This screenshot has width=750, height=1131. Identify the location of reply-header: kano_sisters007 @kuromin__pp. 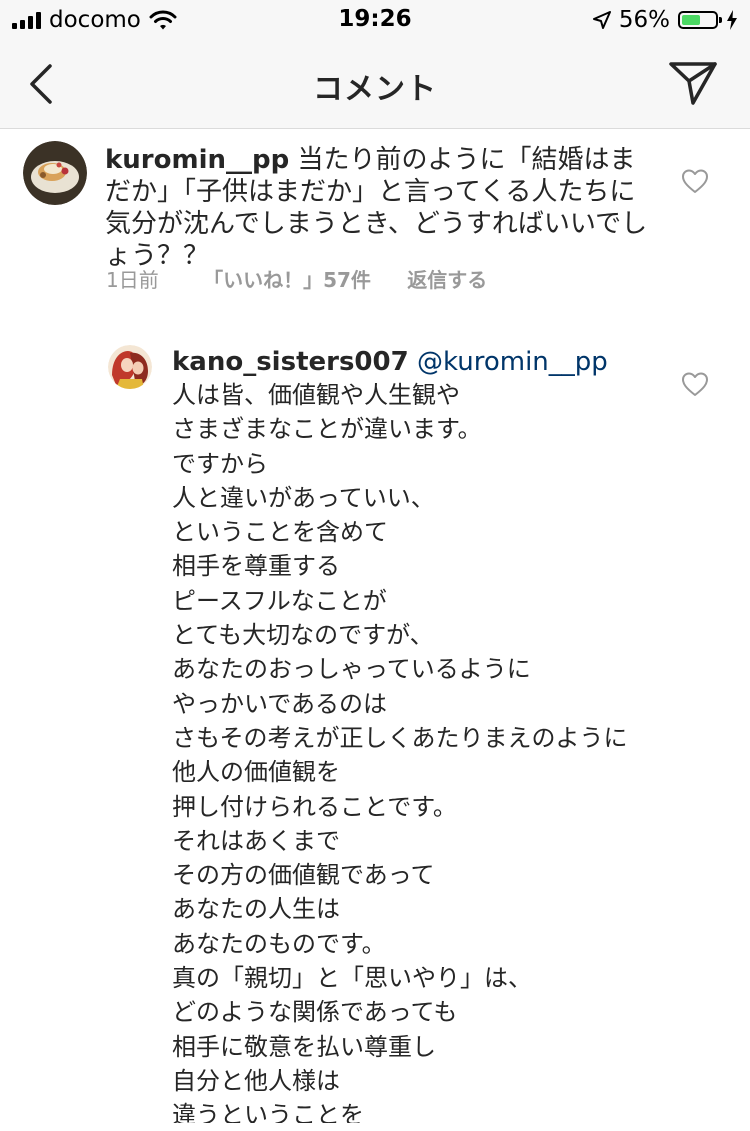
(390, 362).